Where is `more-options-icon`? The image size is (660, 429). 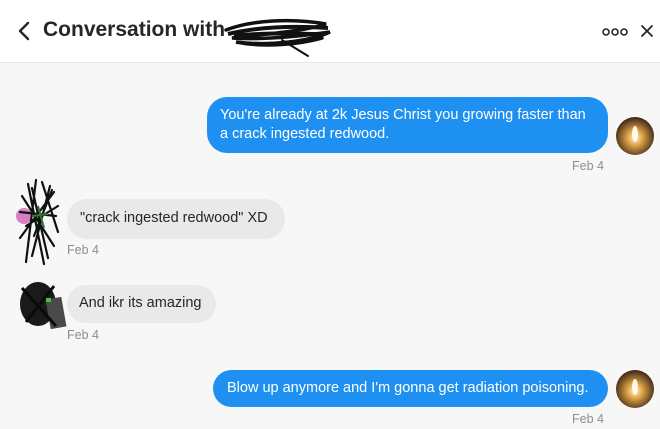
more-options-icon is located at coordinates (615, 32).